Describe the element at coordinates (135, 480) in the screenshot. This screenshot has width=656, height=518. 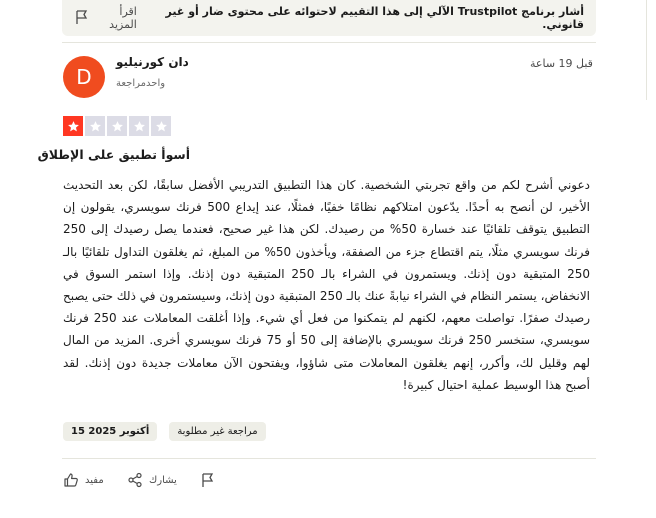
I see `share-icon` at that location.